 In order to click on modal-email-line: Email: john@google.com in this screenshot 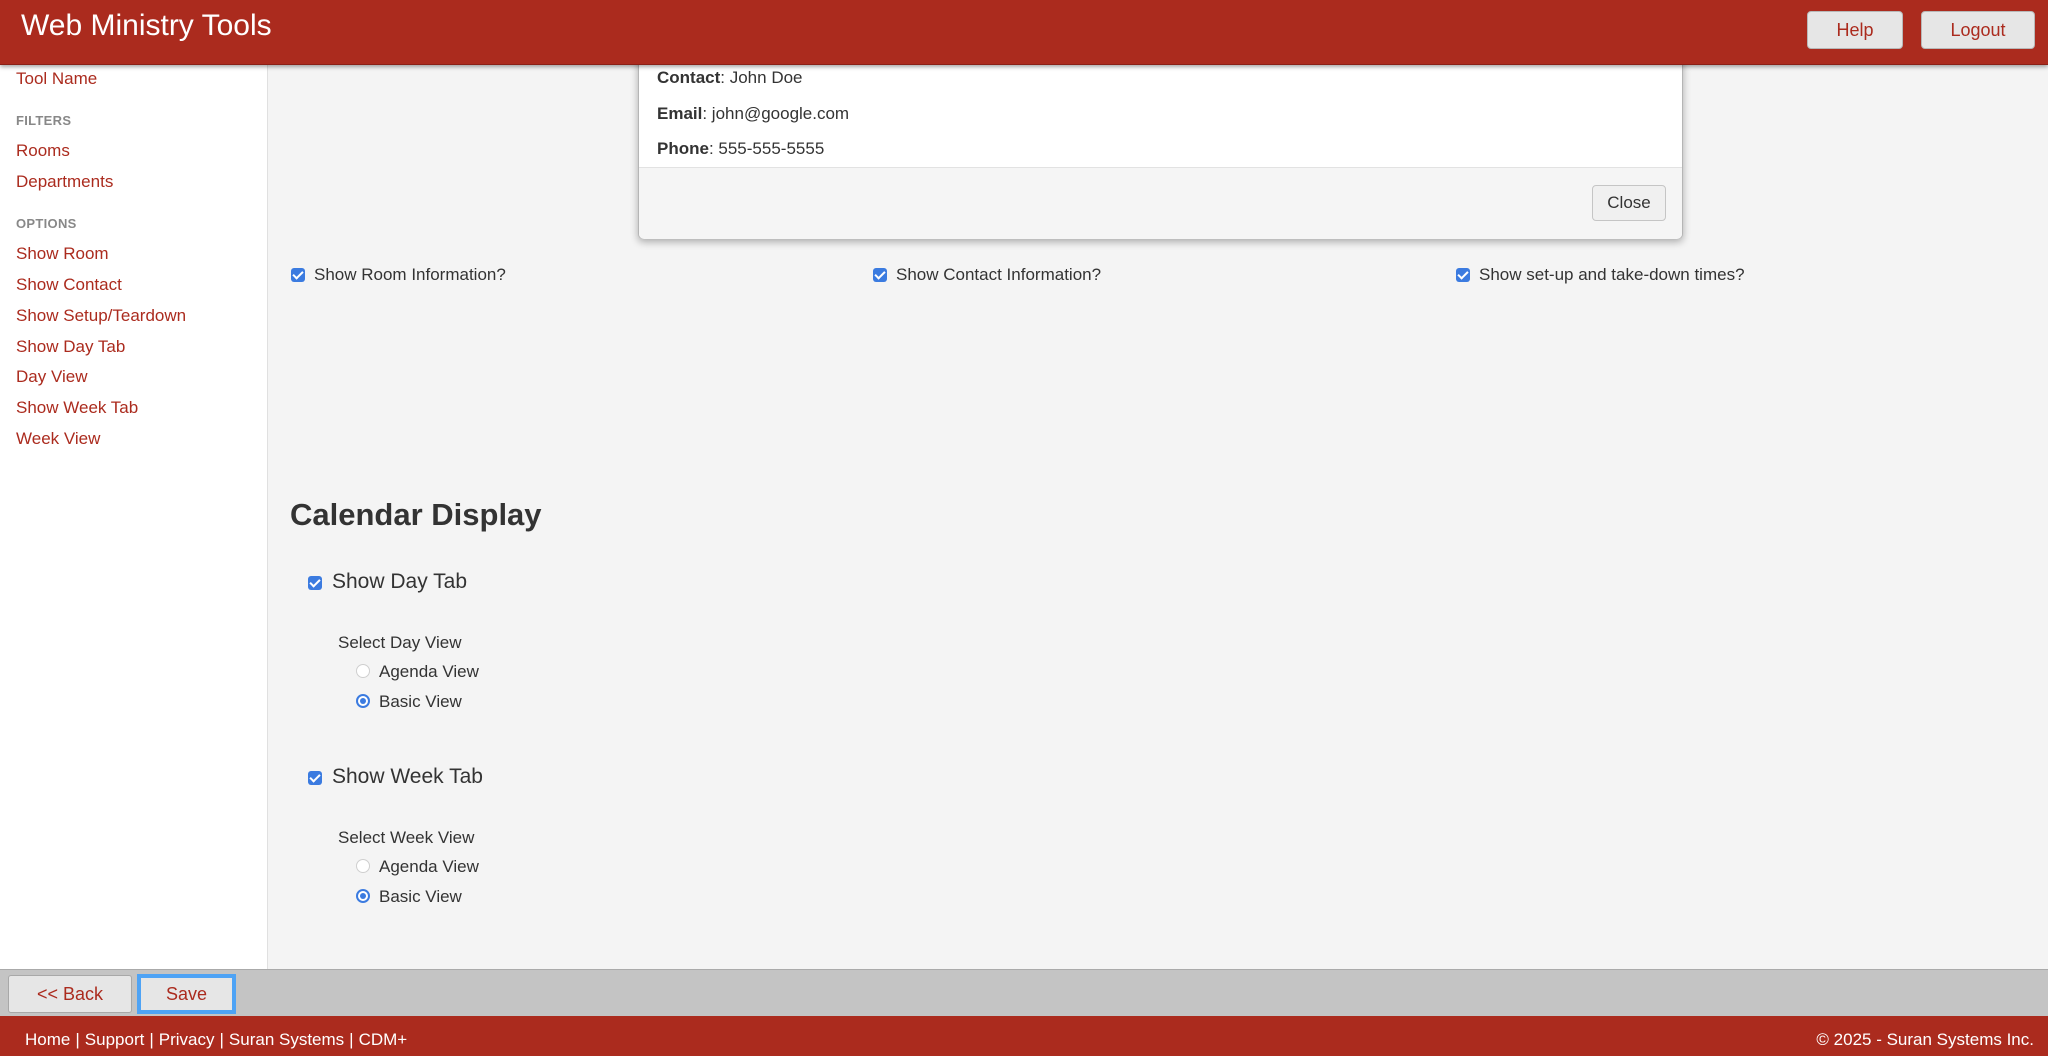, I will do `click(753, 114)`.